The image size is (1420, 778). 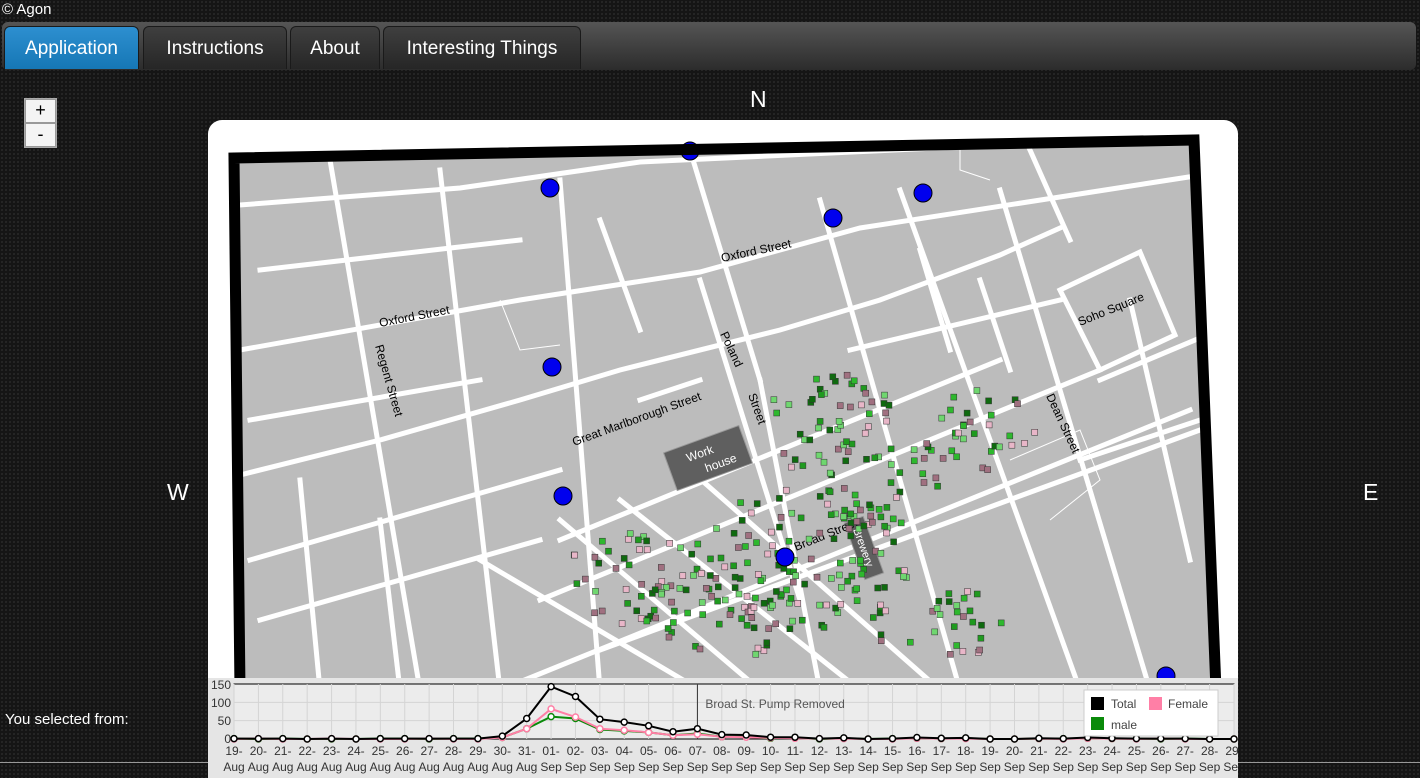 What do you see at coordinates (551, 716) in the screenshot?
I see `series-point-male` at bounding box center [551, 716].